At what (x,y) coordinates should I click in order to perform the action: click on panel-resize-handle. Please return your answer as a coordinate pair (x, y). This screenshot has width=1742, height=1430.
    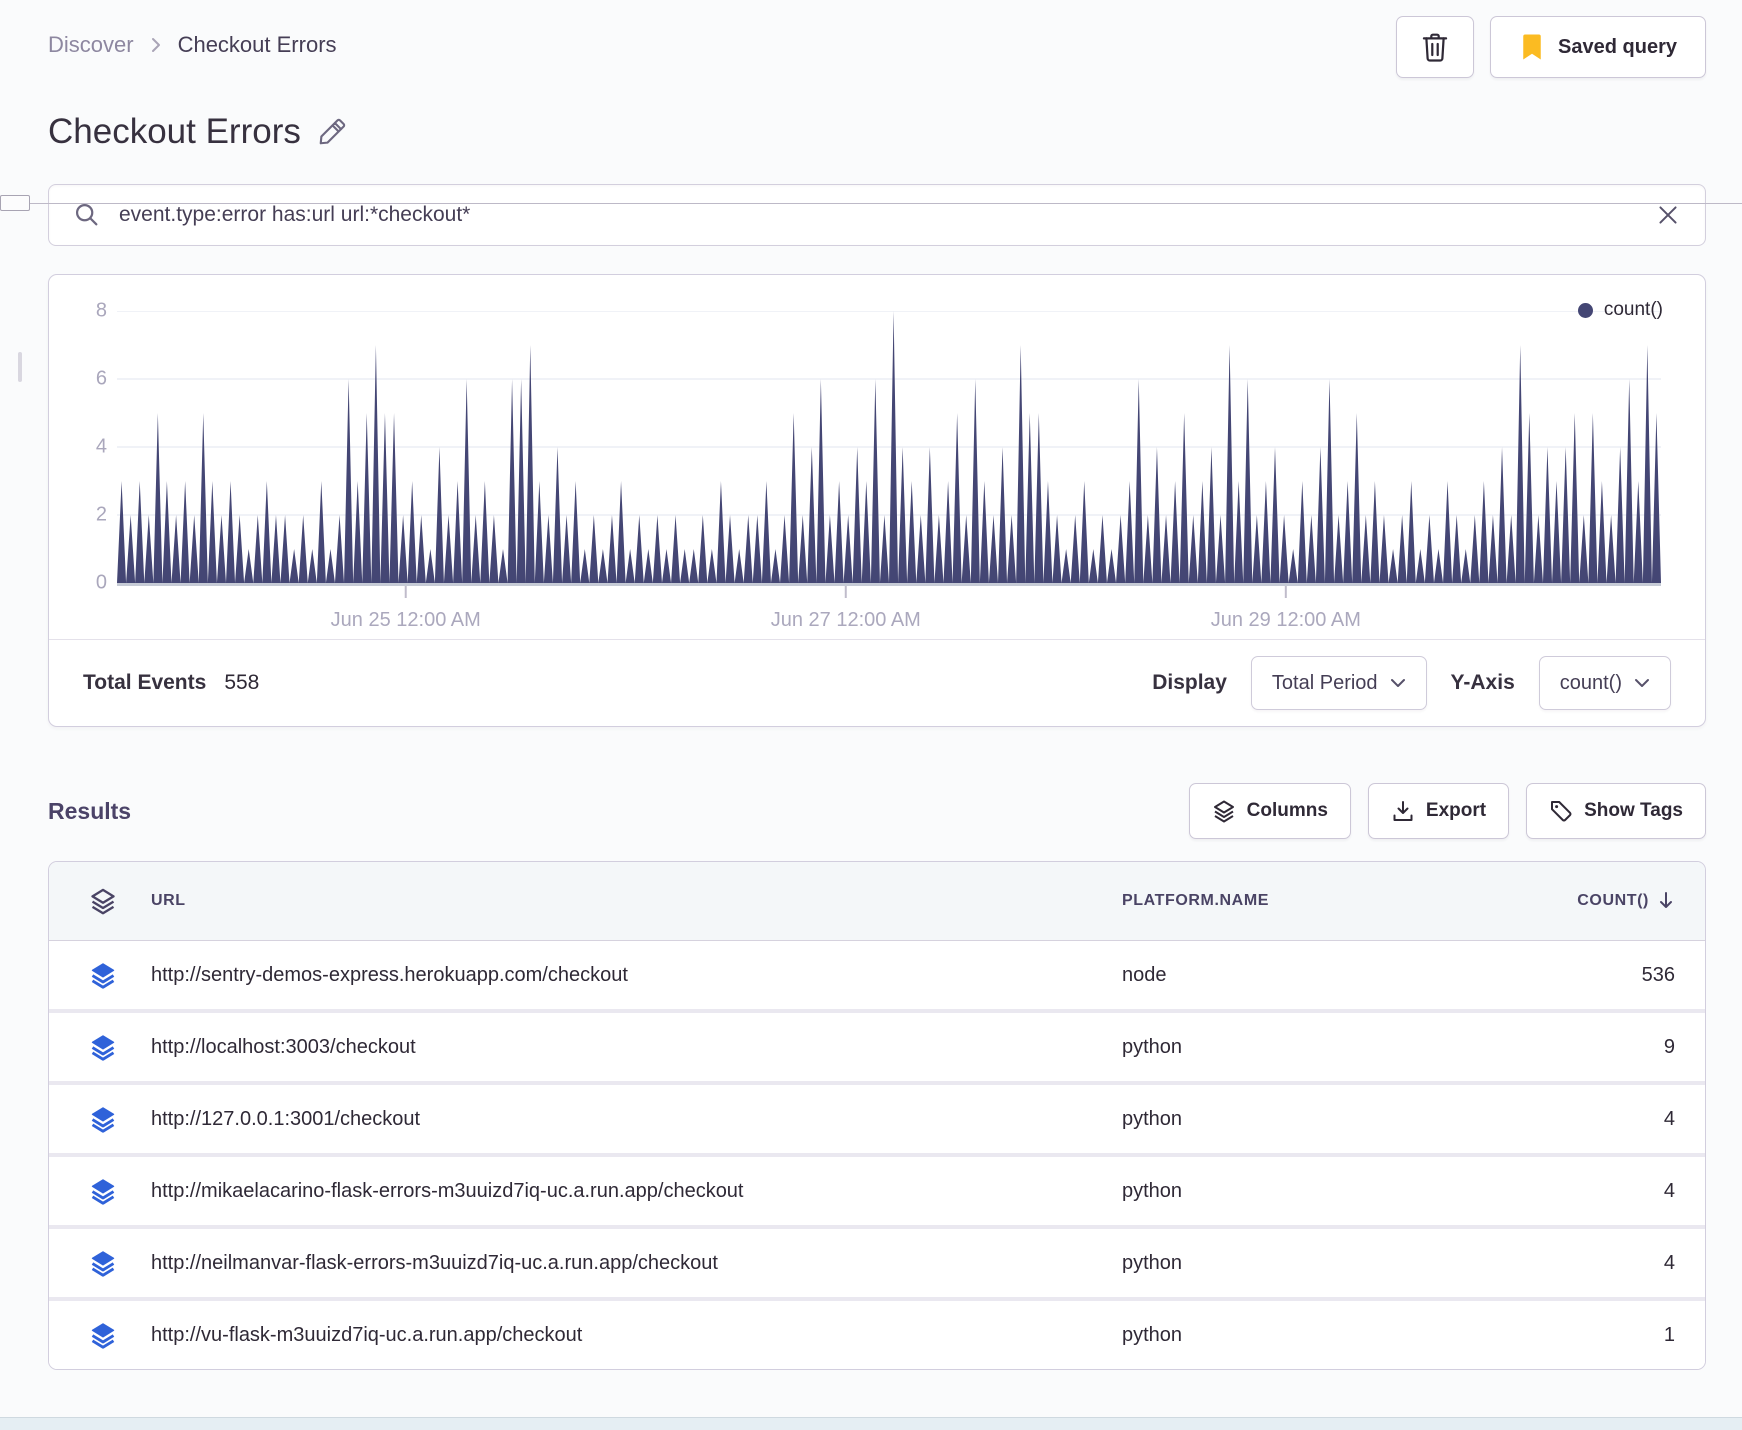
    Looking at the image, I should click on (15, 203).